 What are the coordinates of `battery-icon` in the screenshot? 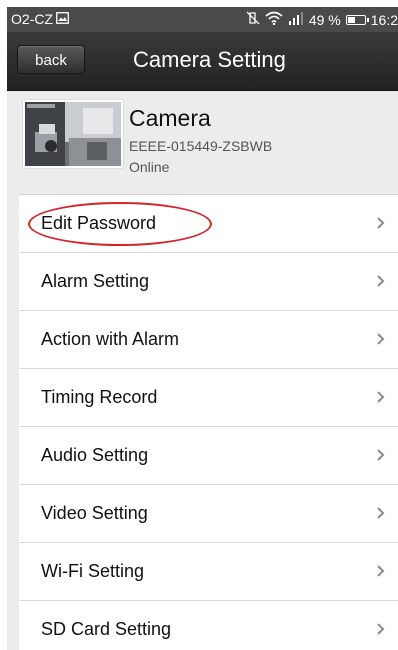 It's located at (357, 19).